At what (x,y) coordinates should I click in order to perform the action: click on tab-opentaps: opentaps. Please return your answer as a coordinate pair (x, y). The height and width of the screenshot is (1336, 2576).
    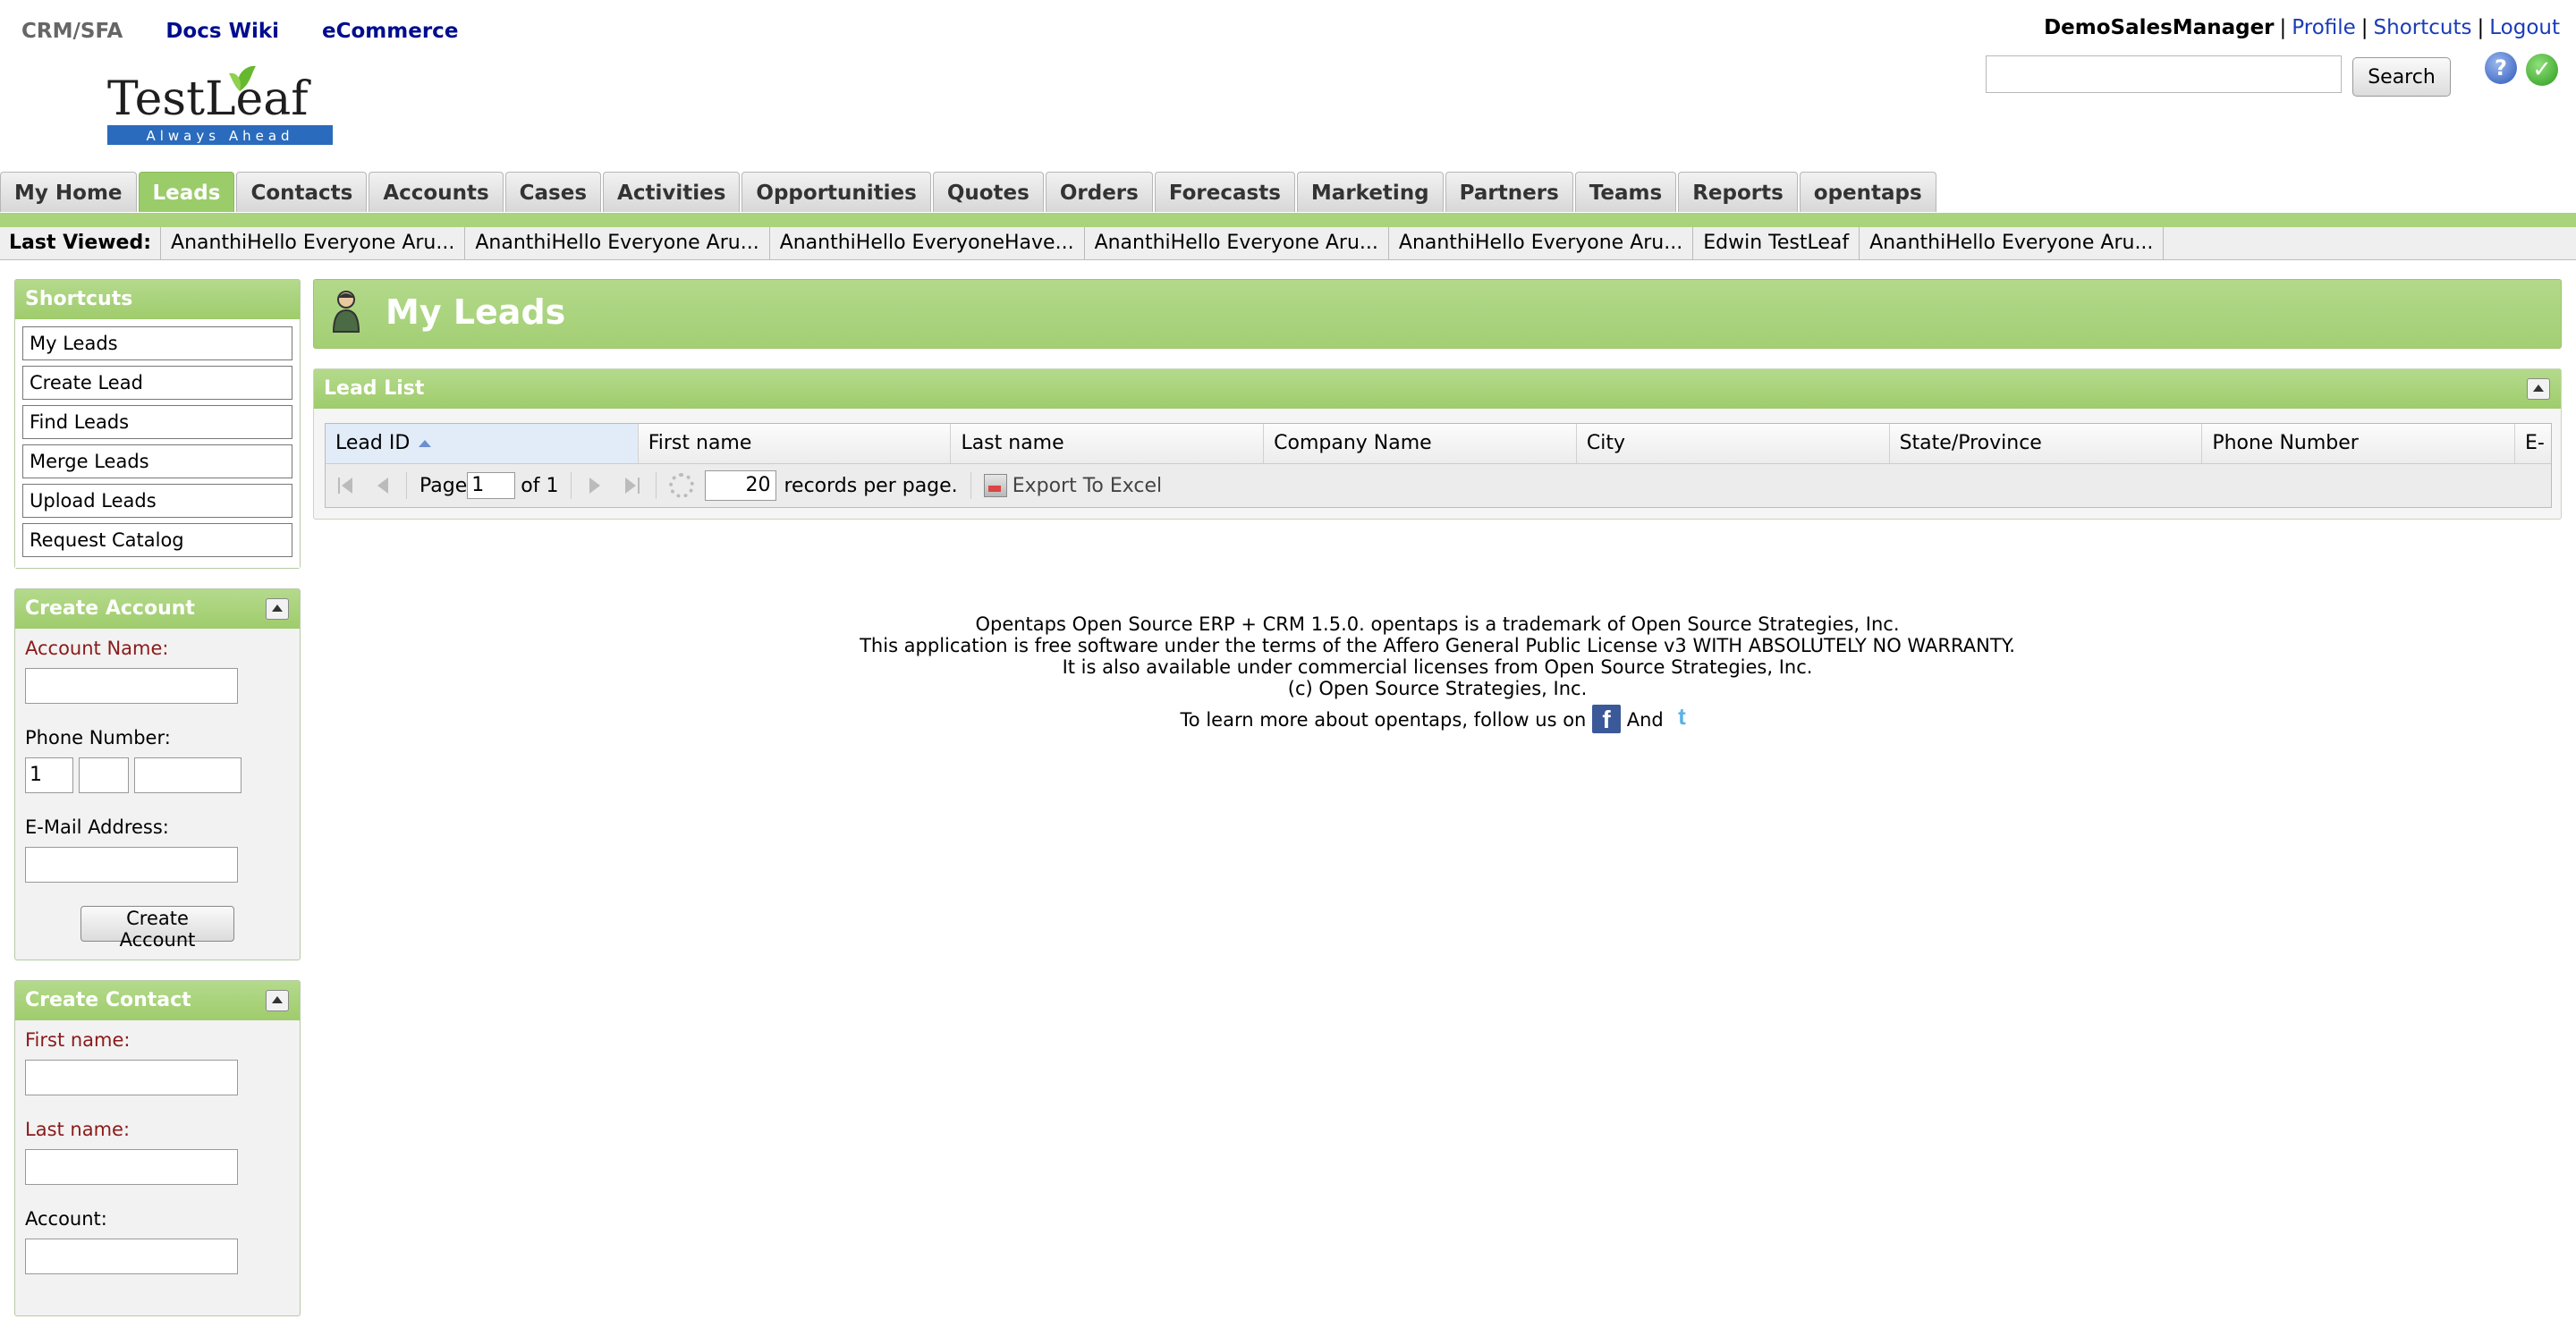
    Looking at the image, I should click on (1867, 192).